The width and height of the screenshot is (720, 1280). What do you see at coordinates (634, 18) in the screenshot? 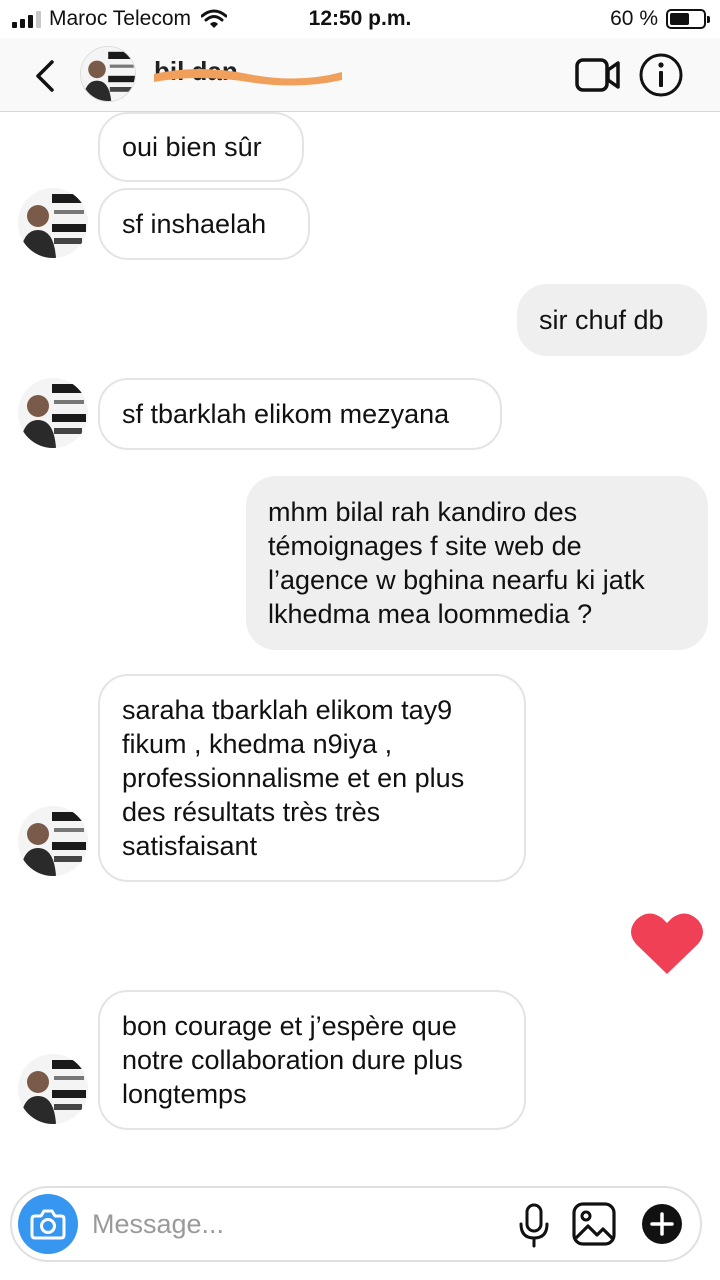
I see `battery-percentage: 60 %` at bounding box center [634, 18].